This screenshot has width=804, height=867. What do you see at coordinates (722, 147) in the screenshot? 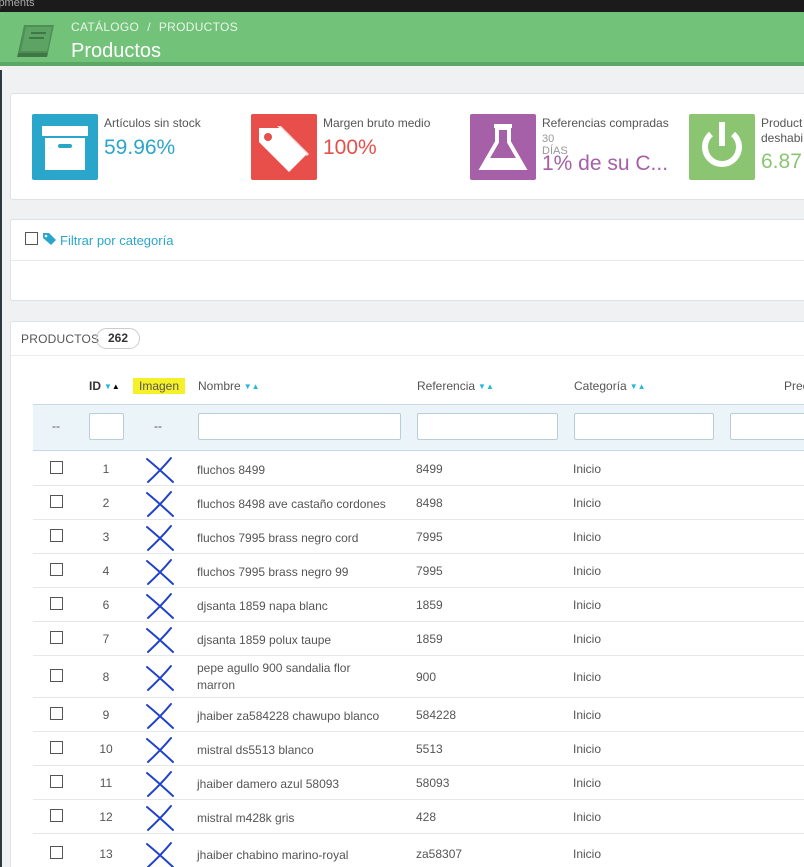
I see `power-icon` at bounding box center [722, 147].